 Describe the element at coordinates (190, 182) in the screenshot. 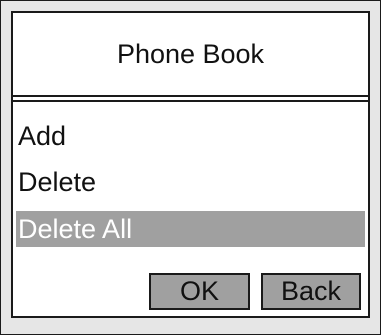

I see `menu-item-delete: Delete` at that location.